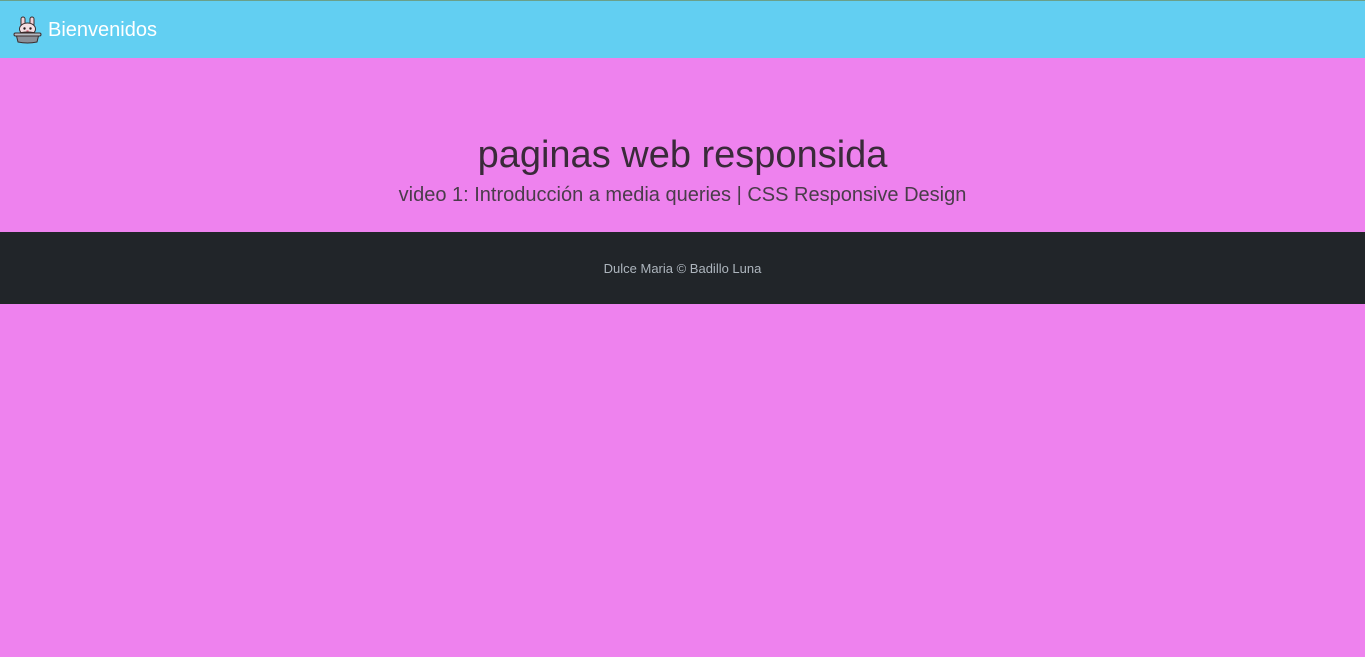 The height and width of the screenshot is (657, 1365). I want to click on bunny-icon, so click(27, 30).